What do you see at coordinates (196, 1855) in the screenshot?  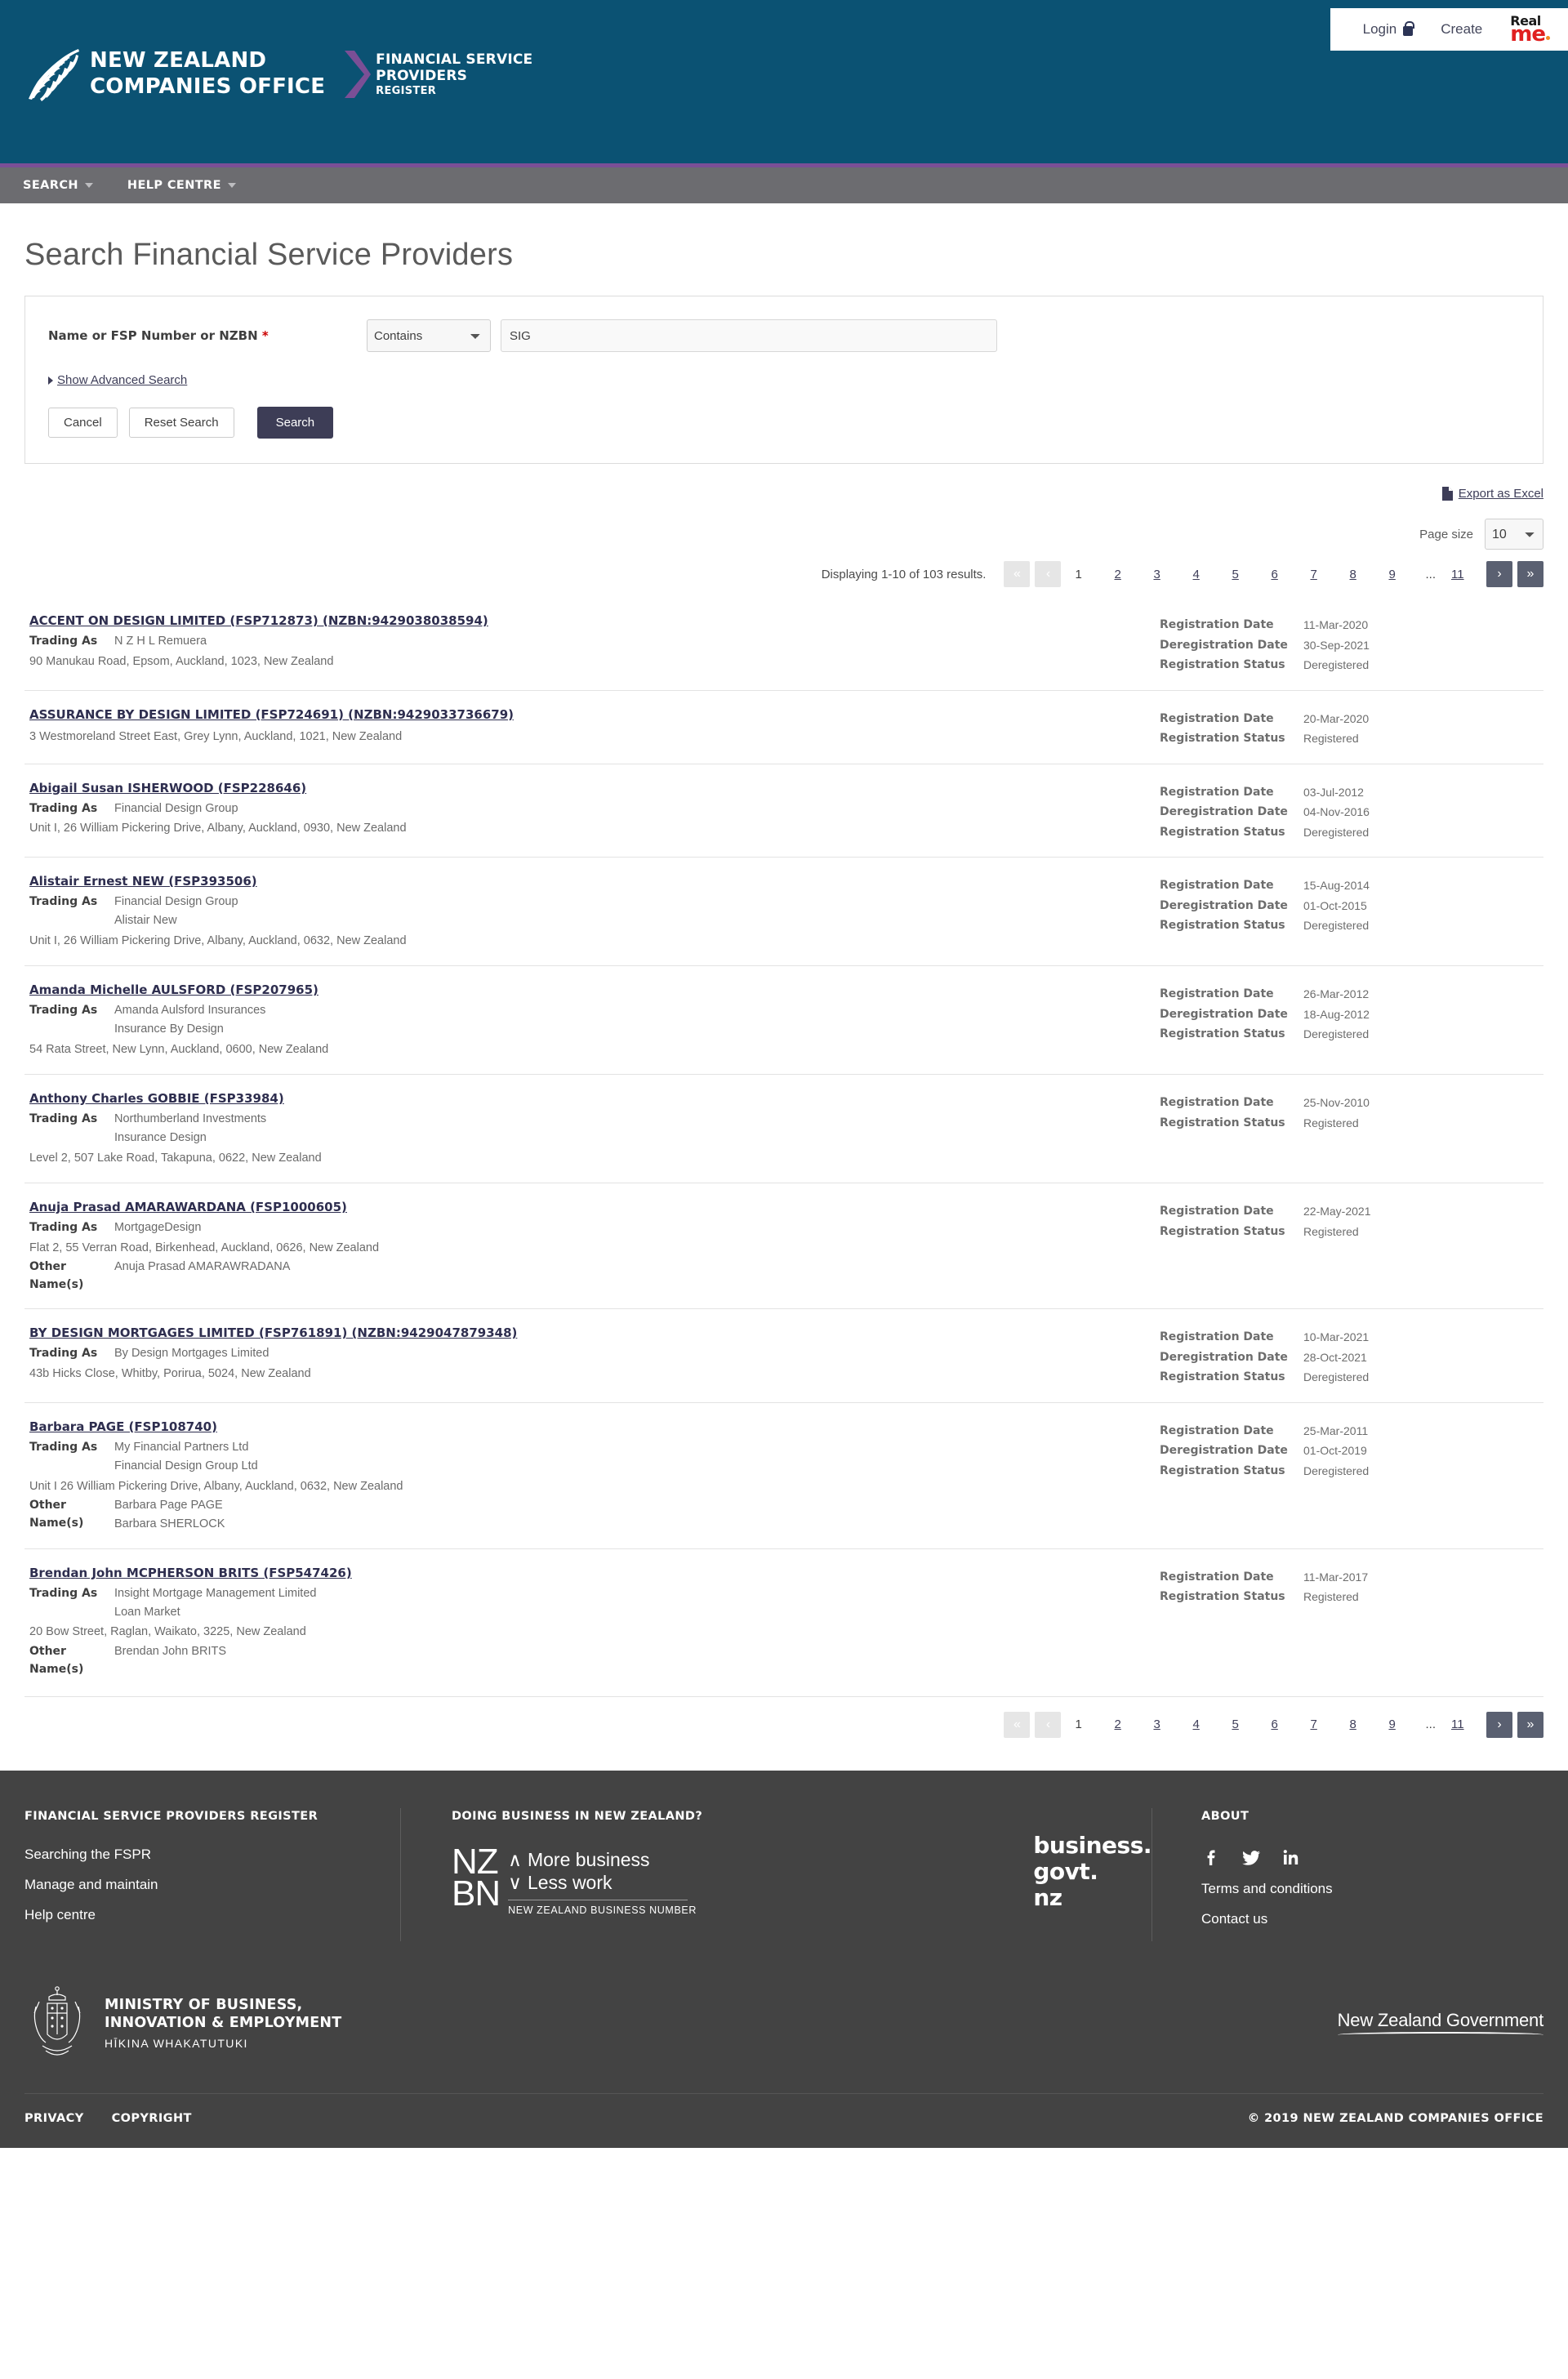 I see `footer-link-searching-fspr: Searching the FSPR` at bounding box center [196, 1855].